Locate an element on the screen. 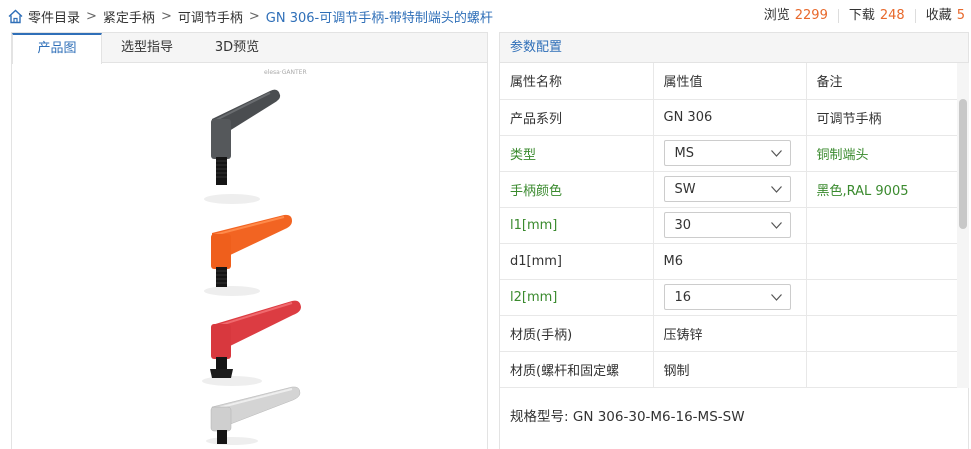  row-value: GN 306 is located at coordinates (730, 117).